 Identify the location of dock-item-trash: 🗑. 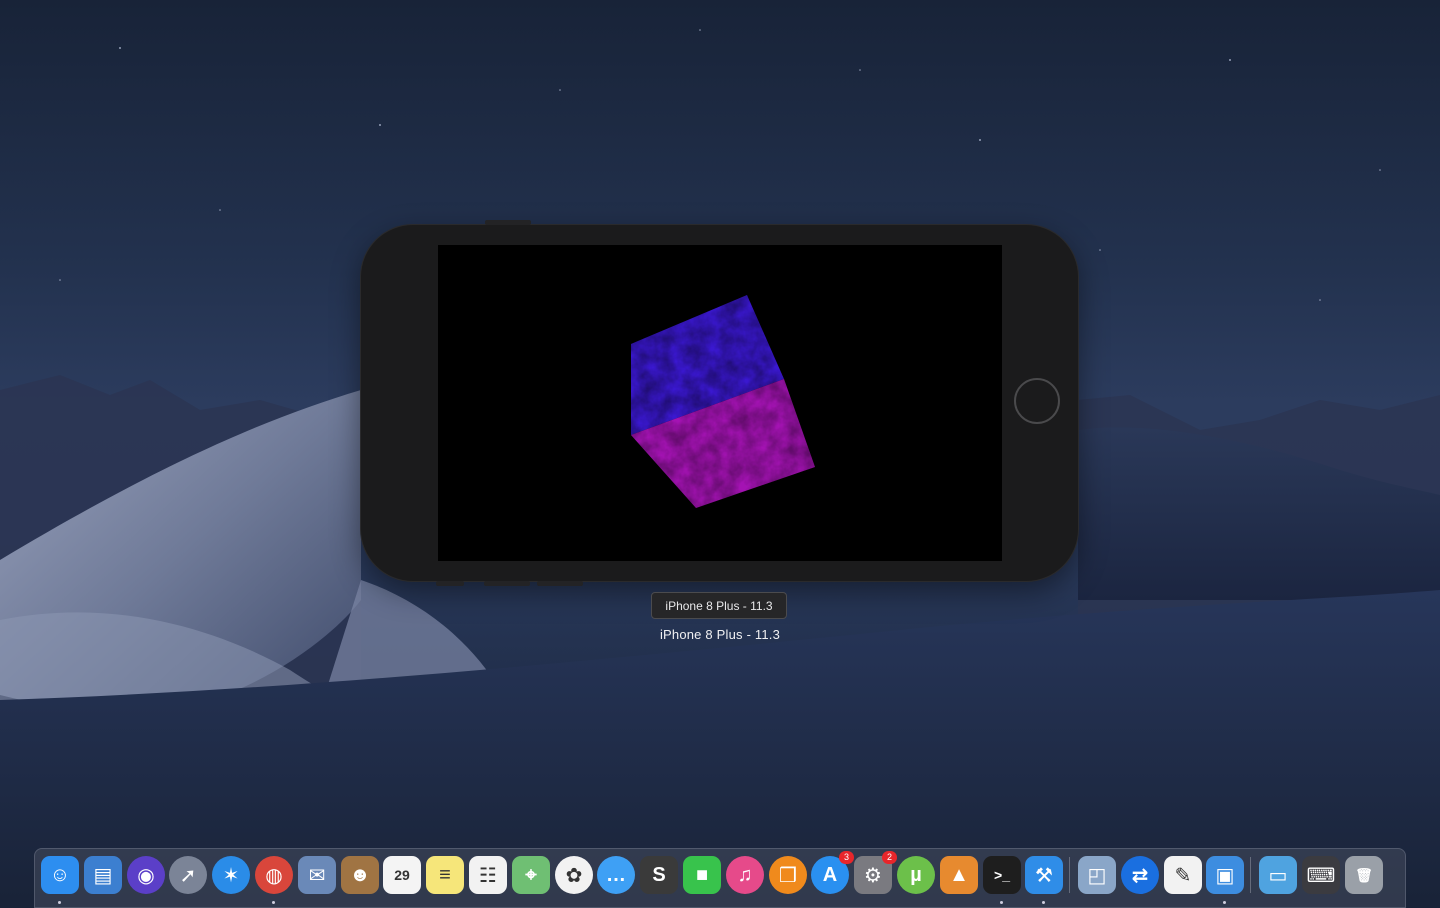
(1364, 875).